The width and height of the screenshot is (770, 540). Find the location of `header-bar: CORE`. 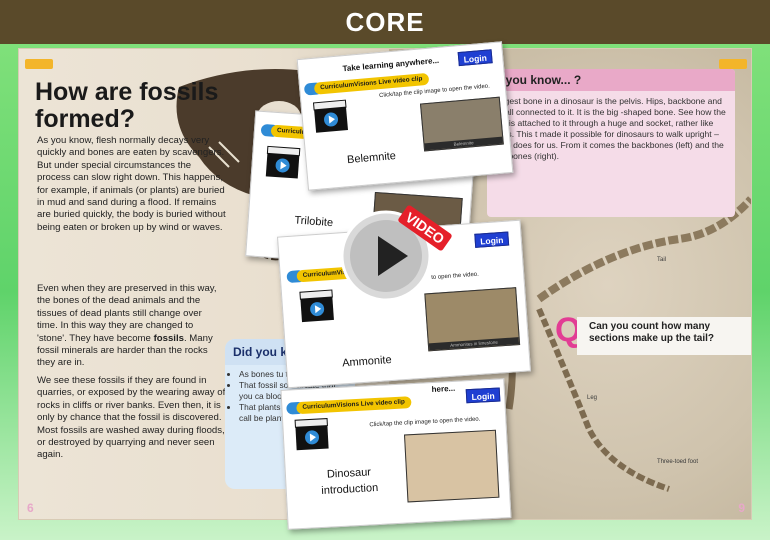

header-bar: CORE is located at coordinates (385, 22).